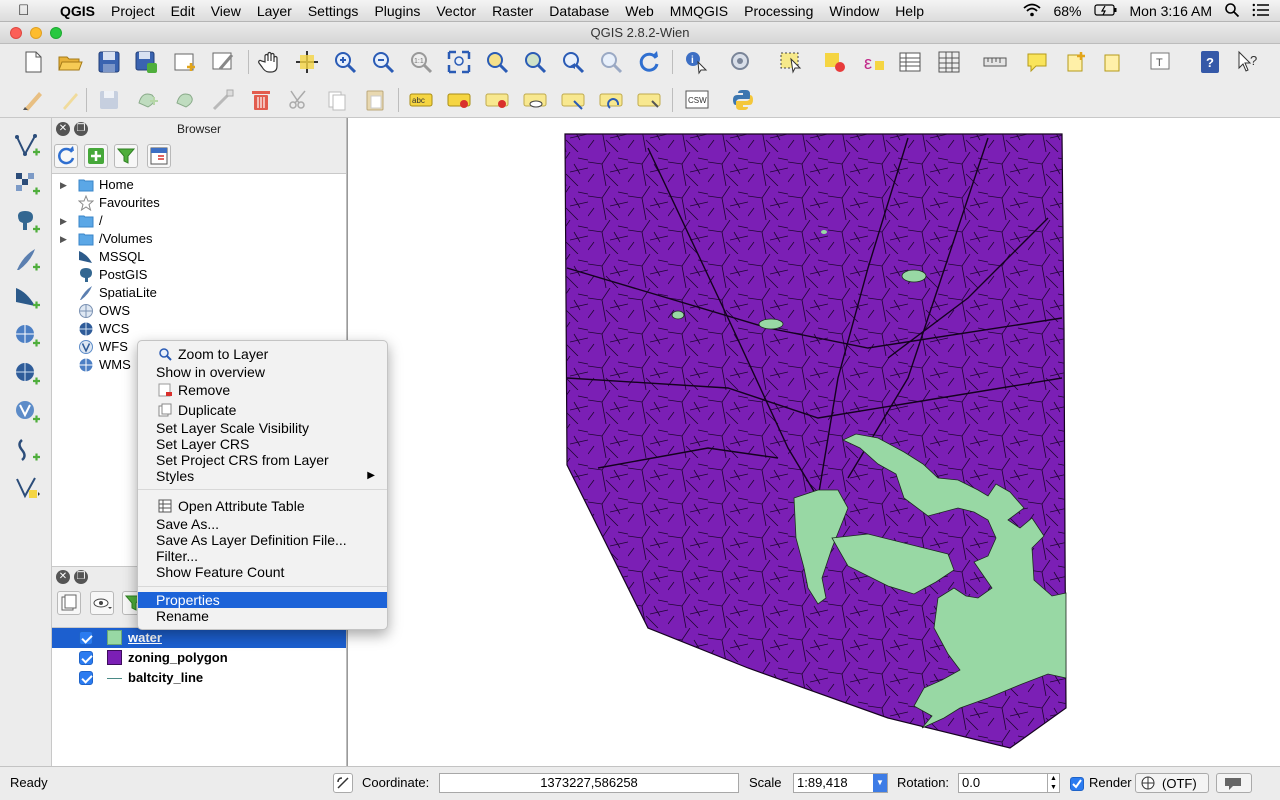 This screenshot has width=1280, height=800. I want to click on rotation-spinbox: 0.0 ▲ ▼, so click(1009, 783).